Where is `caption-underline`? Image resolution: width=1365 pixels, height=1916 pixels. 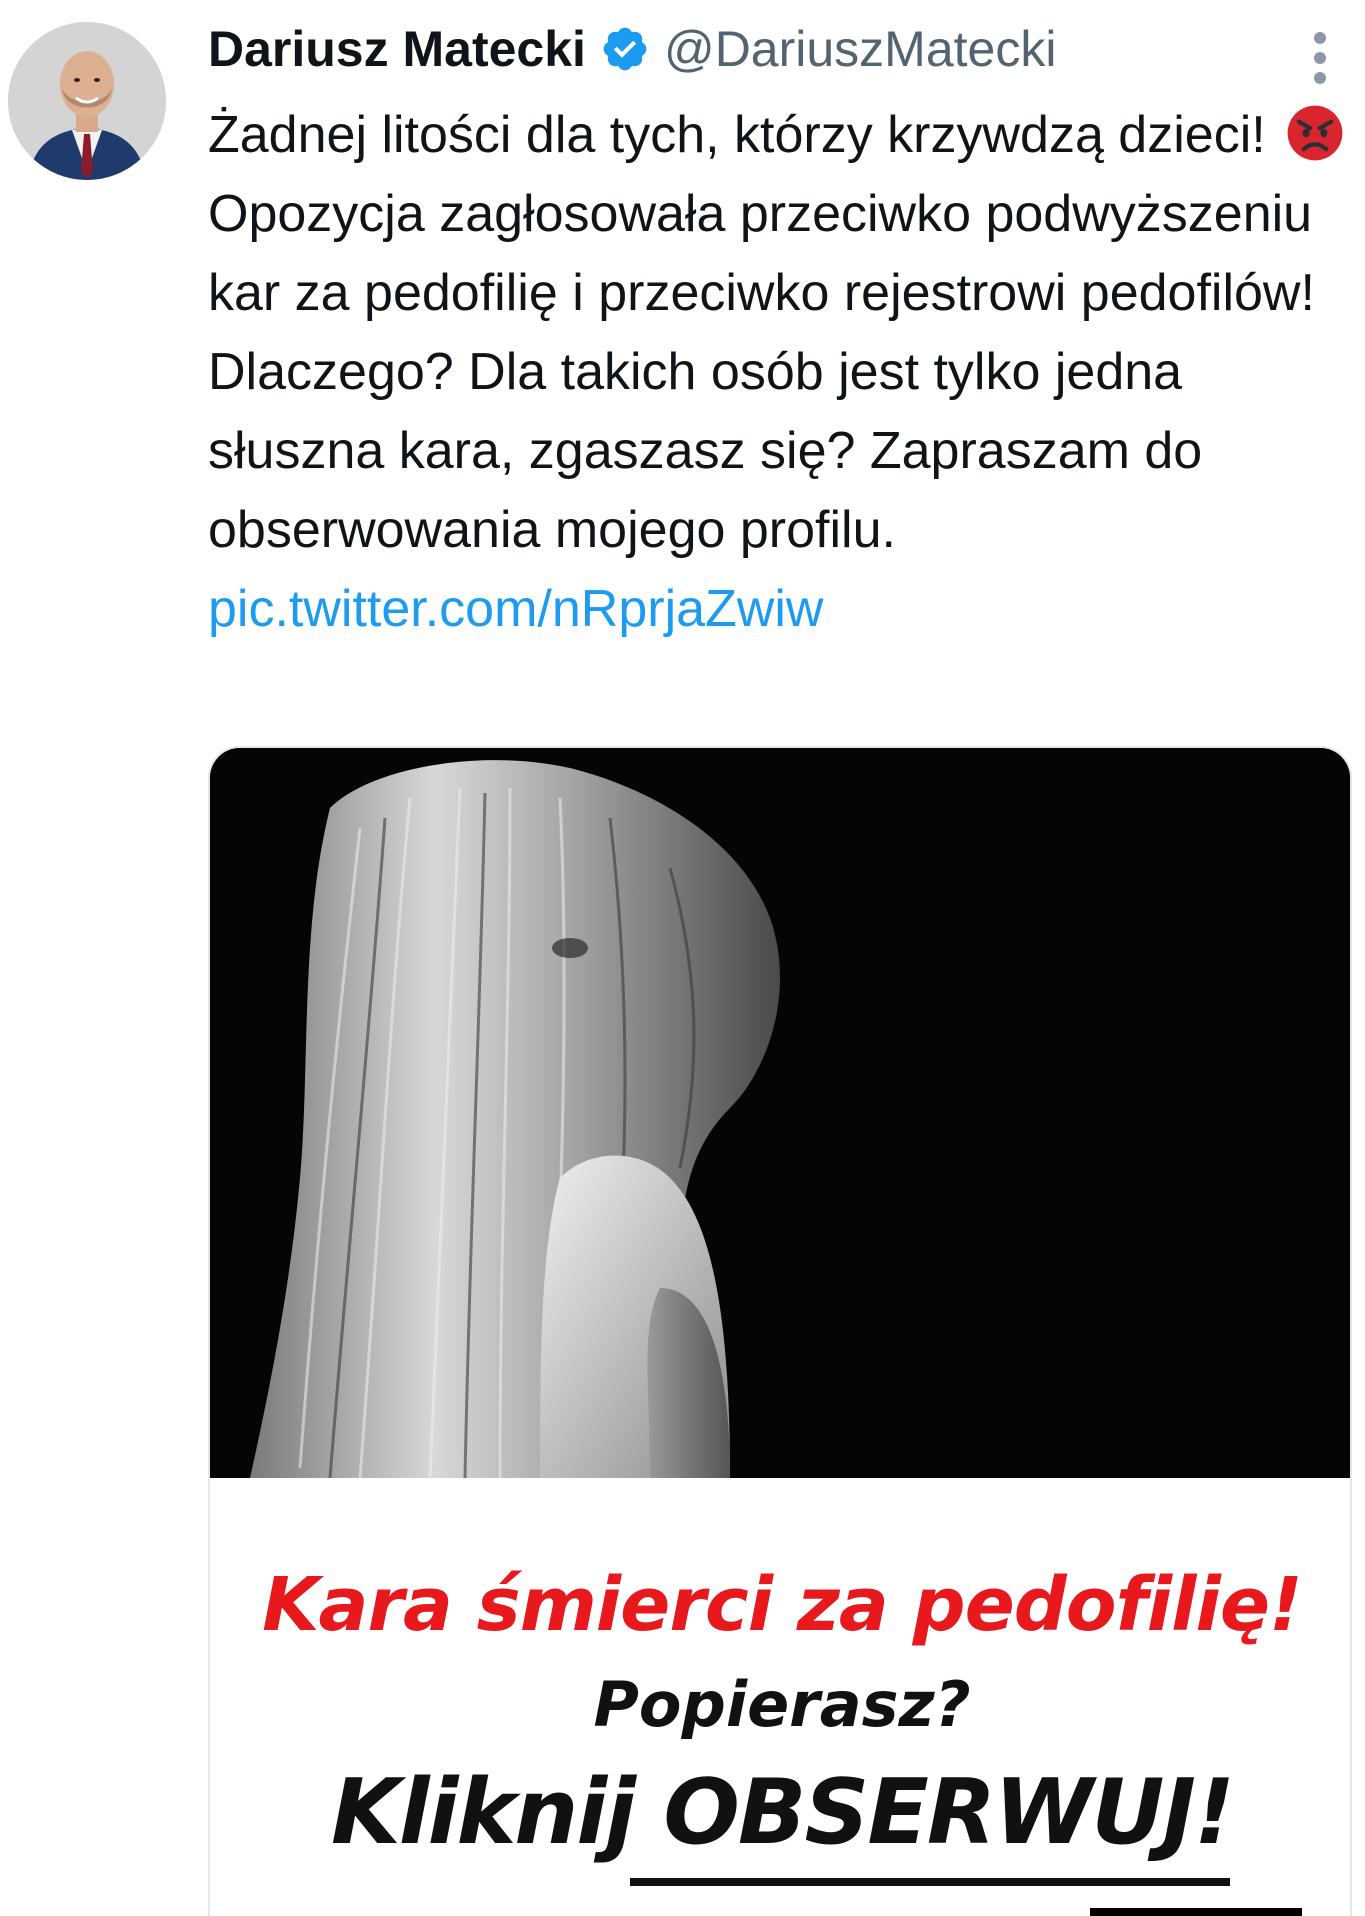
caption-underline is located at coordinates (930, 1882).